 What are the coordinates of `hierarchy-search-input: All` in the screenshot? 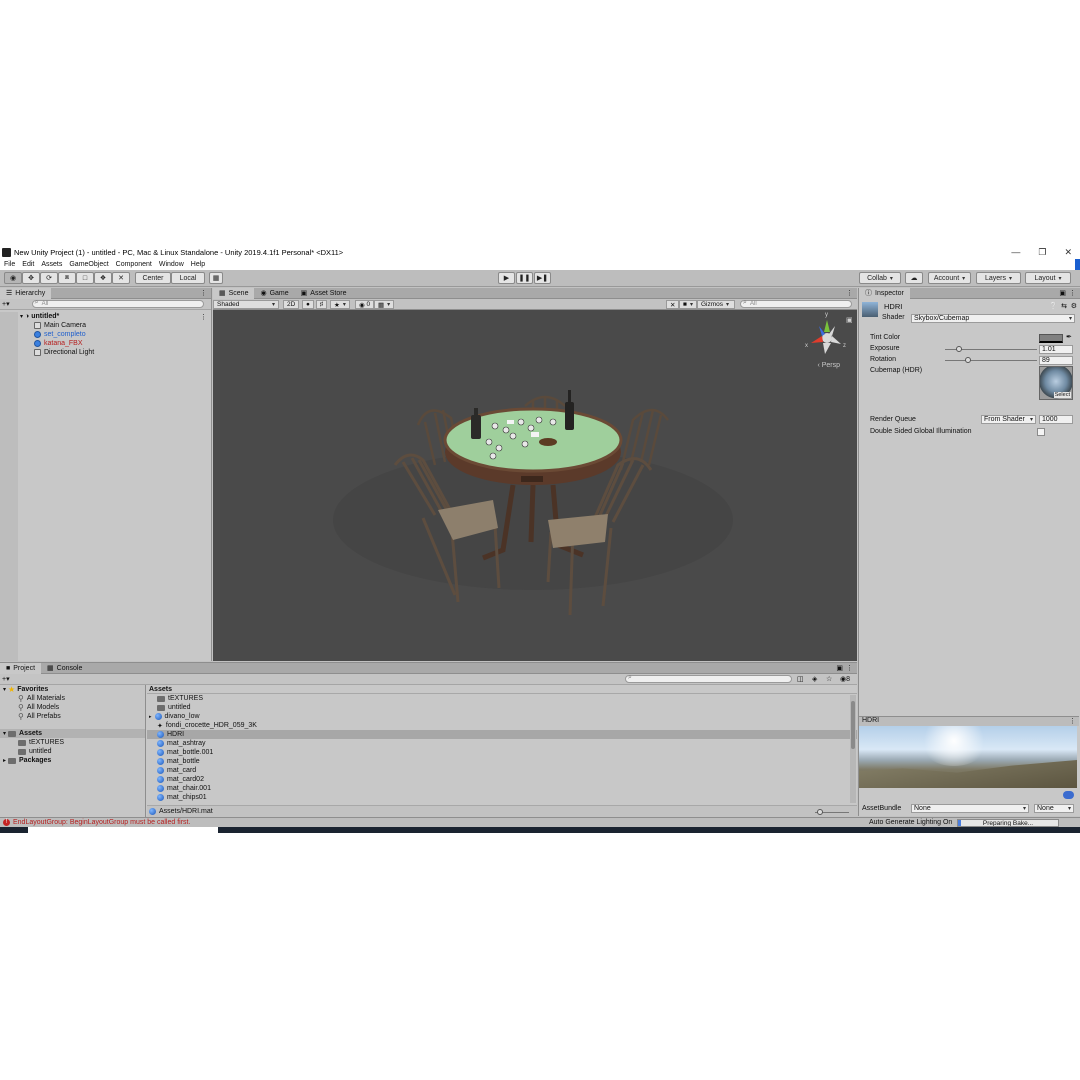 It's located at (117, 303).